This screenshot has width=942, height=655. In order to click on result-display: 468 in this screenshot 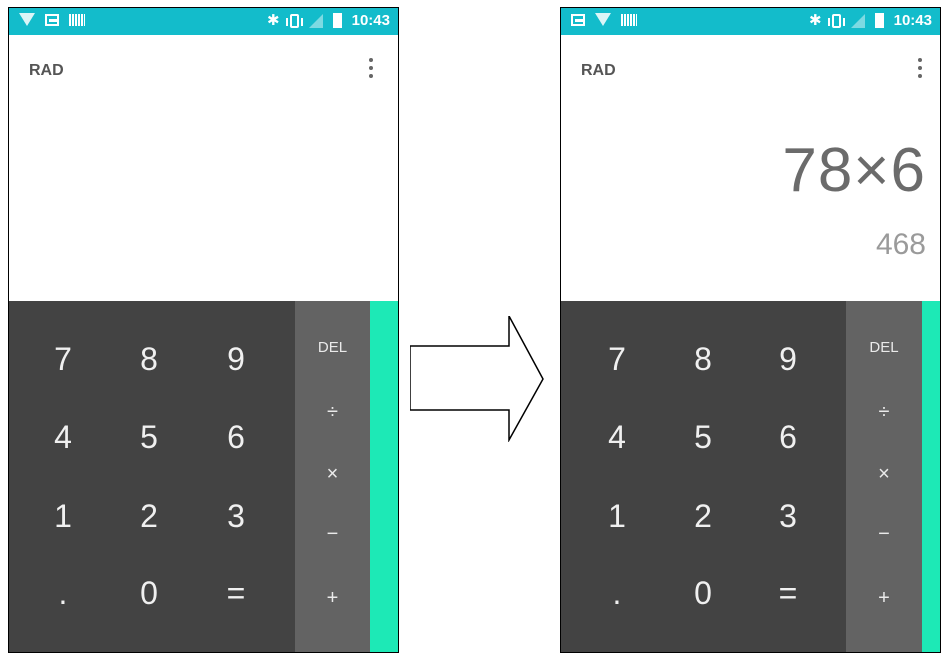, I will do `click(900, 244)`.